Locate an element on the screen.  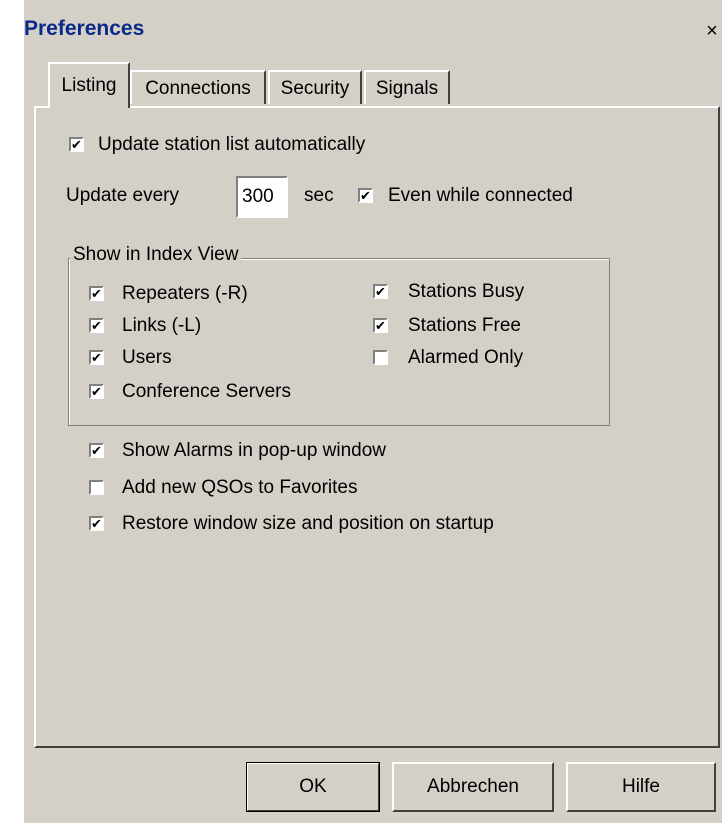
conference-servers-label: Conference Servers is located at coordinates (206, 391).